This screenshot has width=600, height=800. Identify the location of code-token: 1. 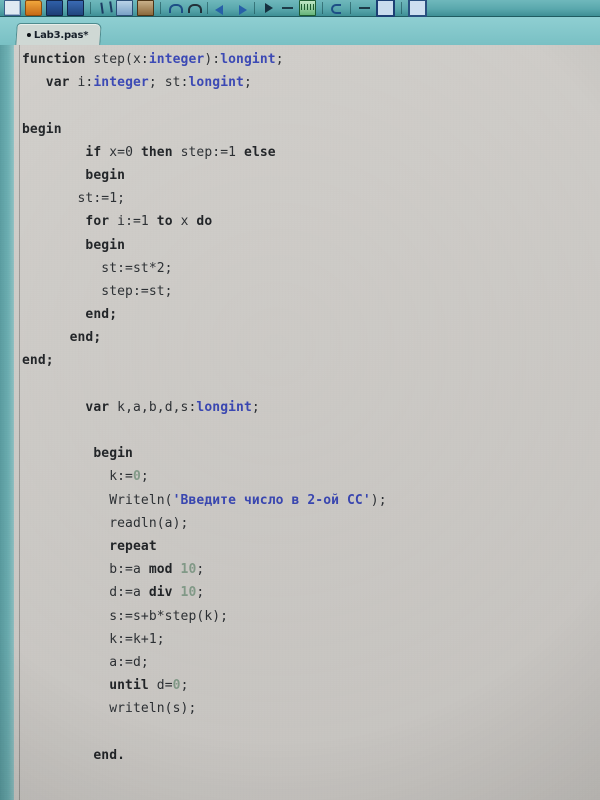
(232, 152).